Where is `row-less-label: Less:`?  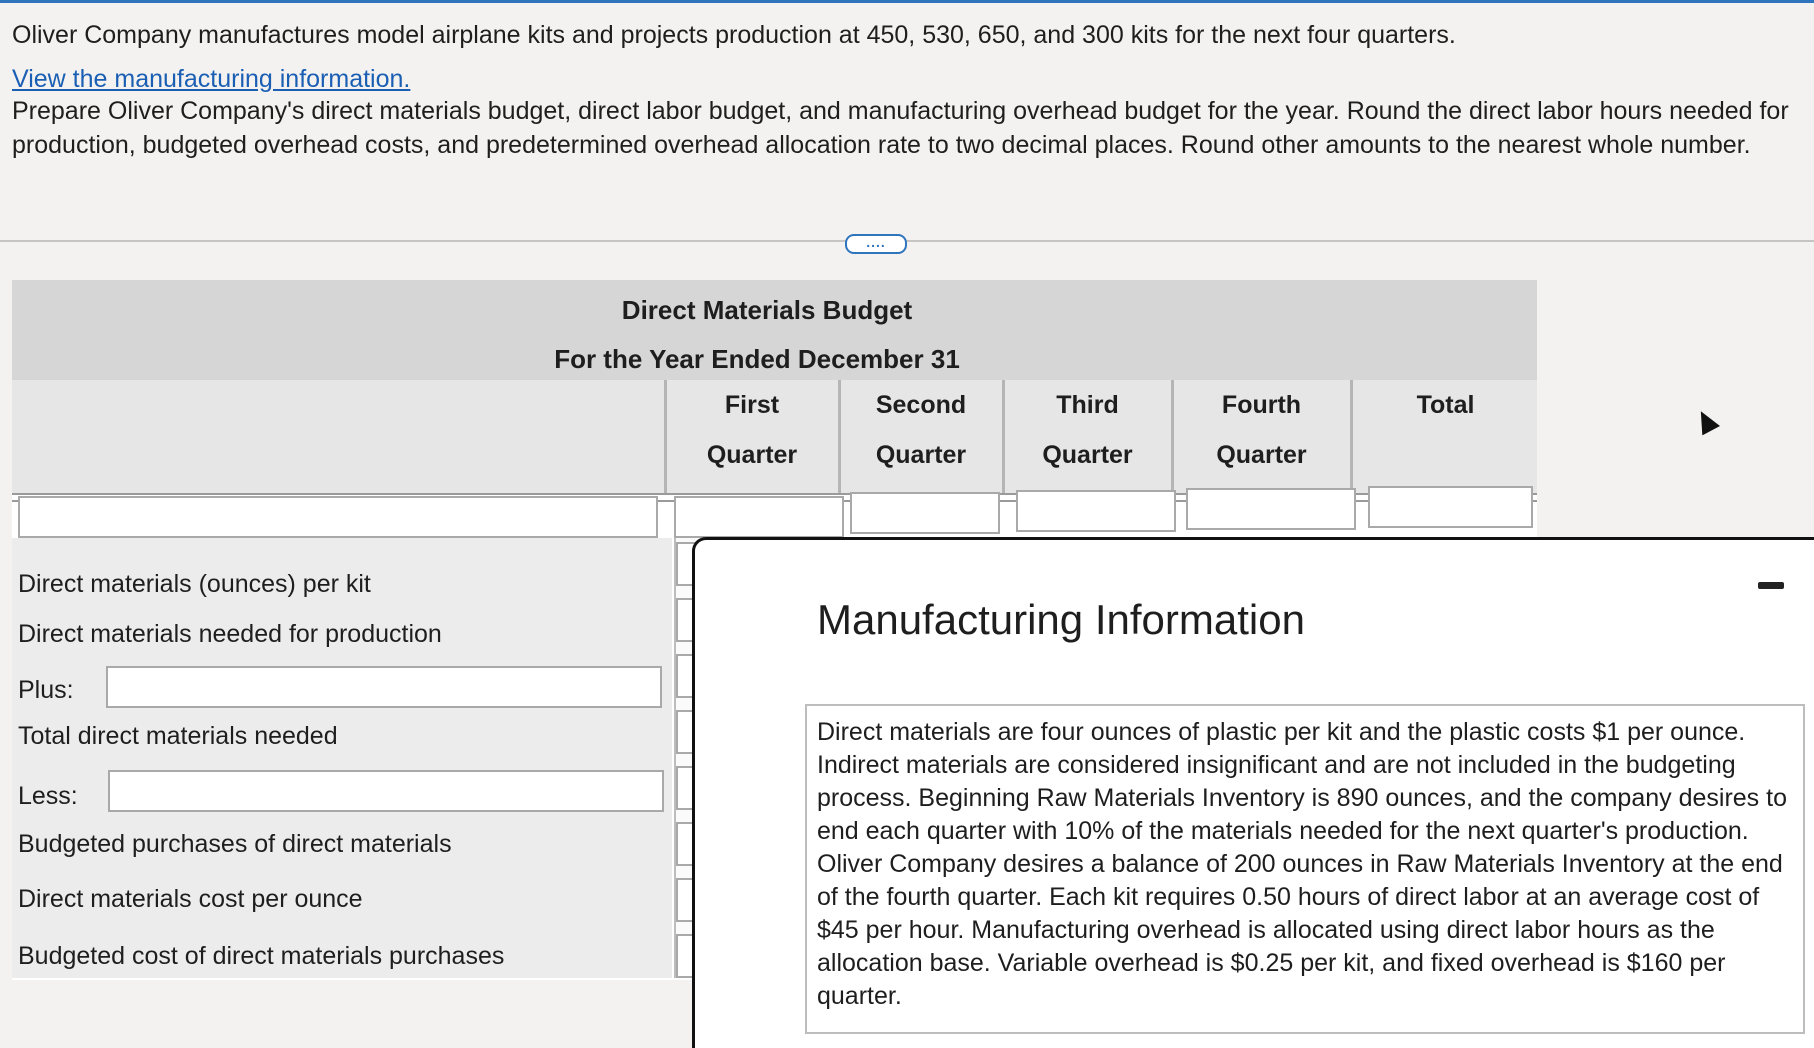 row-less-label: Less: is located at coordinates (48, 796).